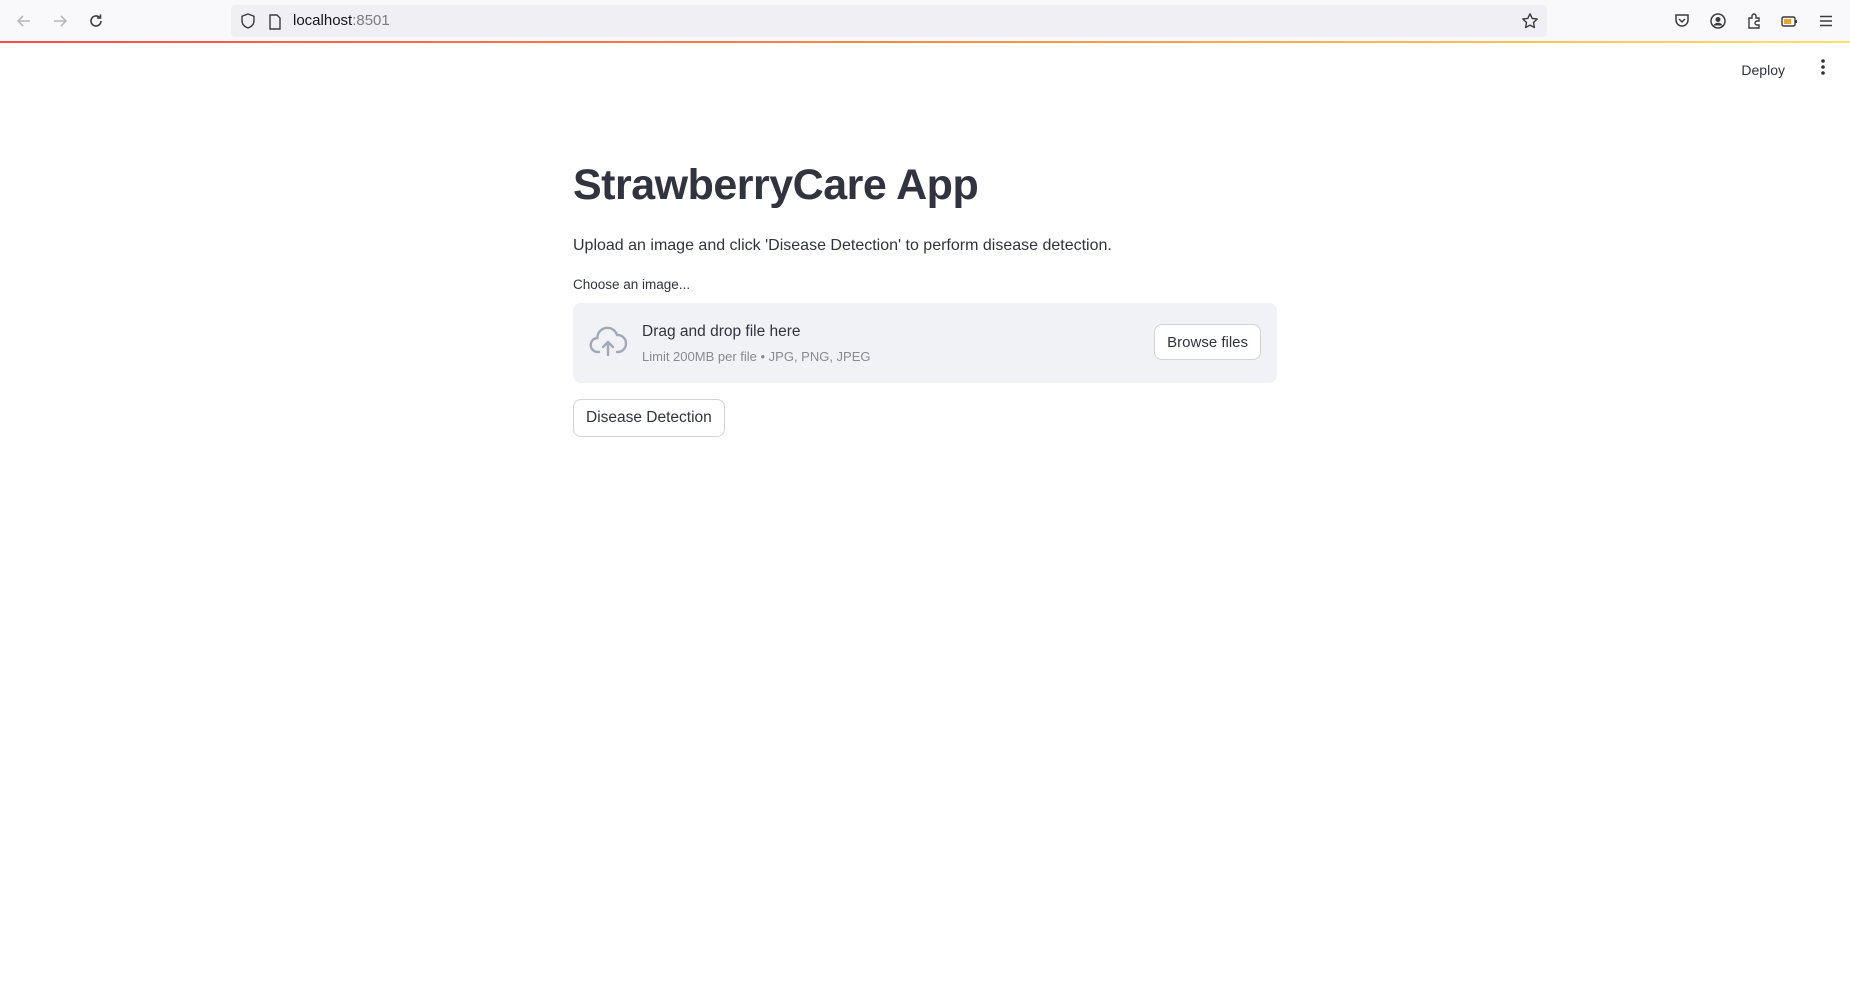  Describe the element at coordinates (323, 20) in the screenshot. I see `url-host: localhost` at that location.